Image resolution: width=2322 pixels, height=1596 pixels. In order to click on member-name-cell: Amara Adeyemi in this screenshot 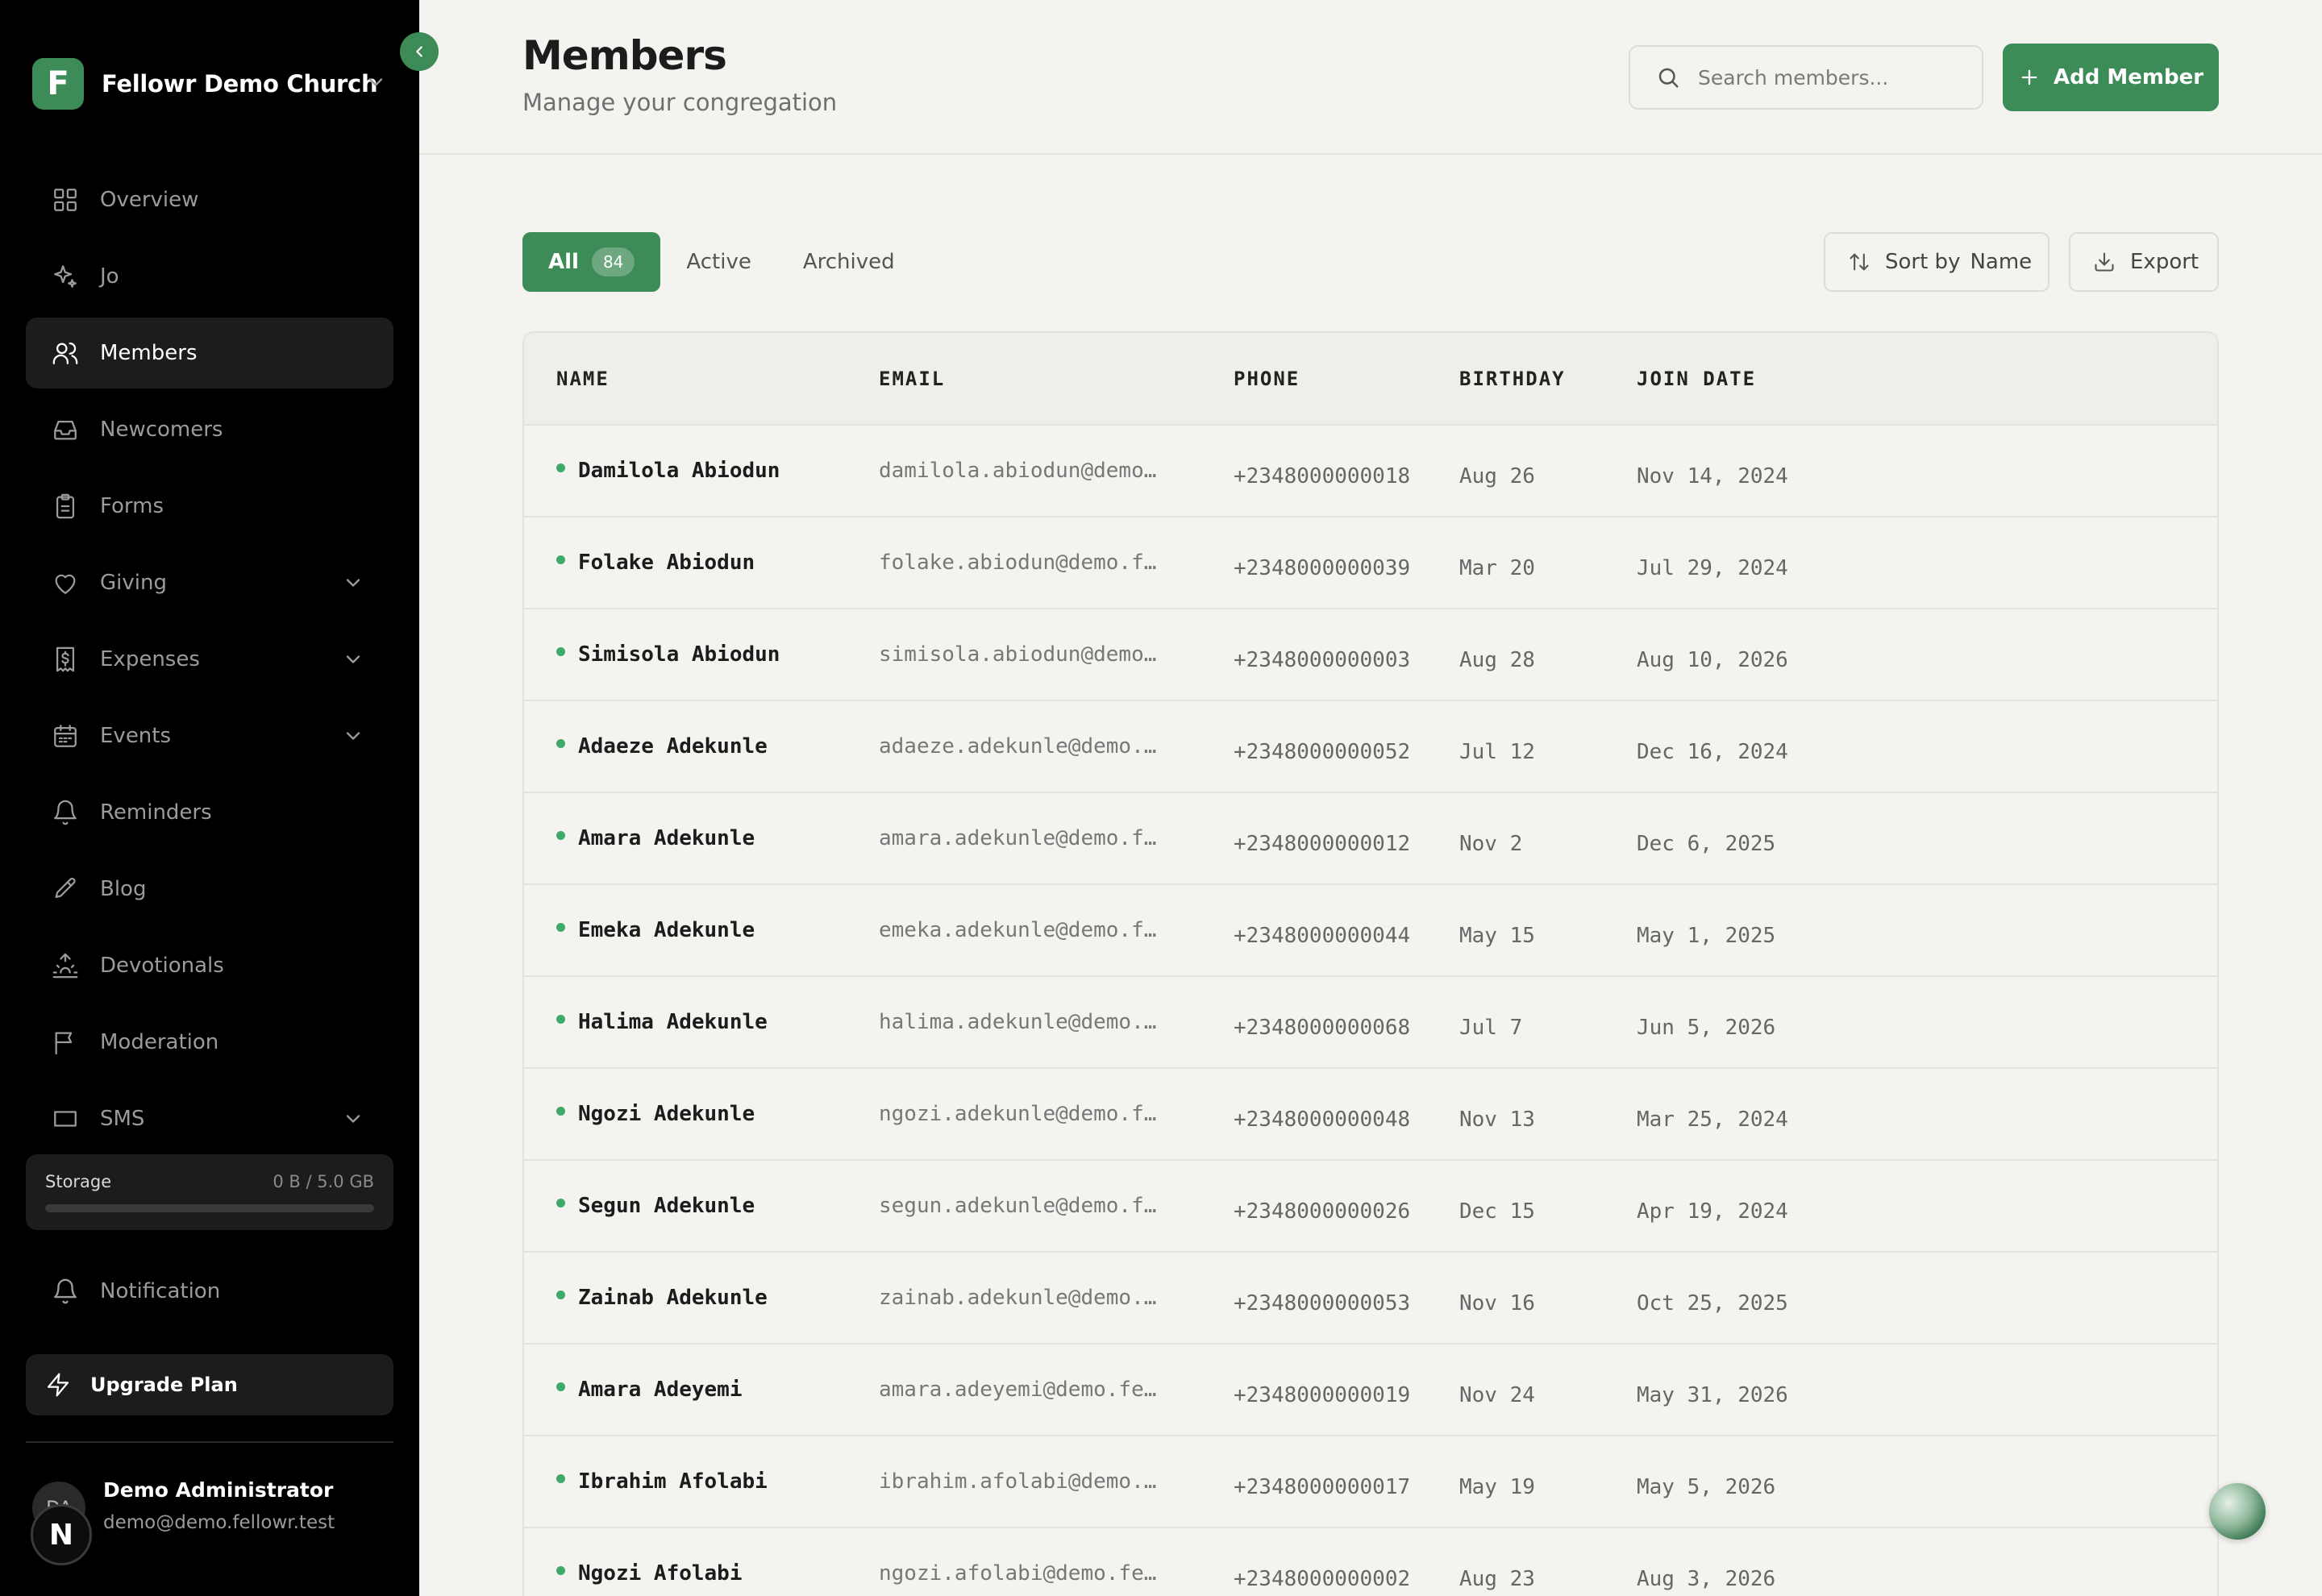, I will do `click(701, 1390)`.